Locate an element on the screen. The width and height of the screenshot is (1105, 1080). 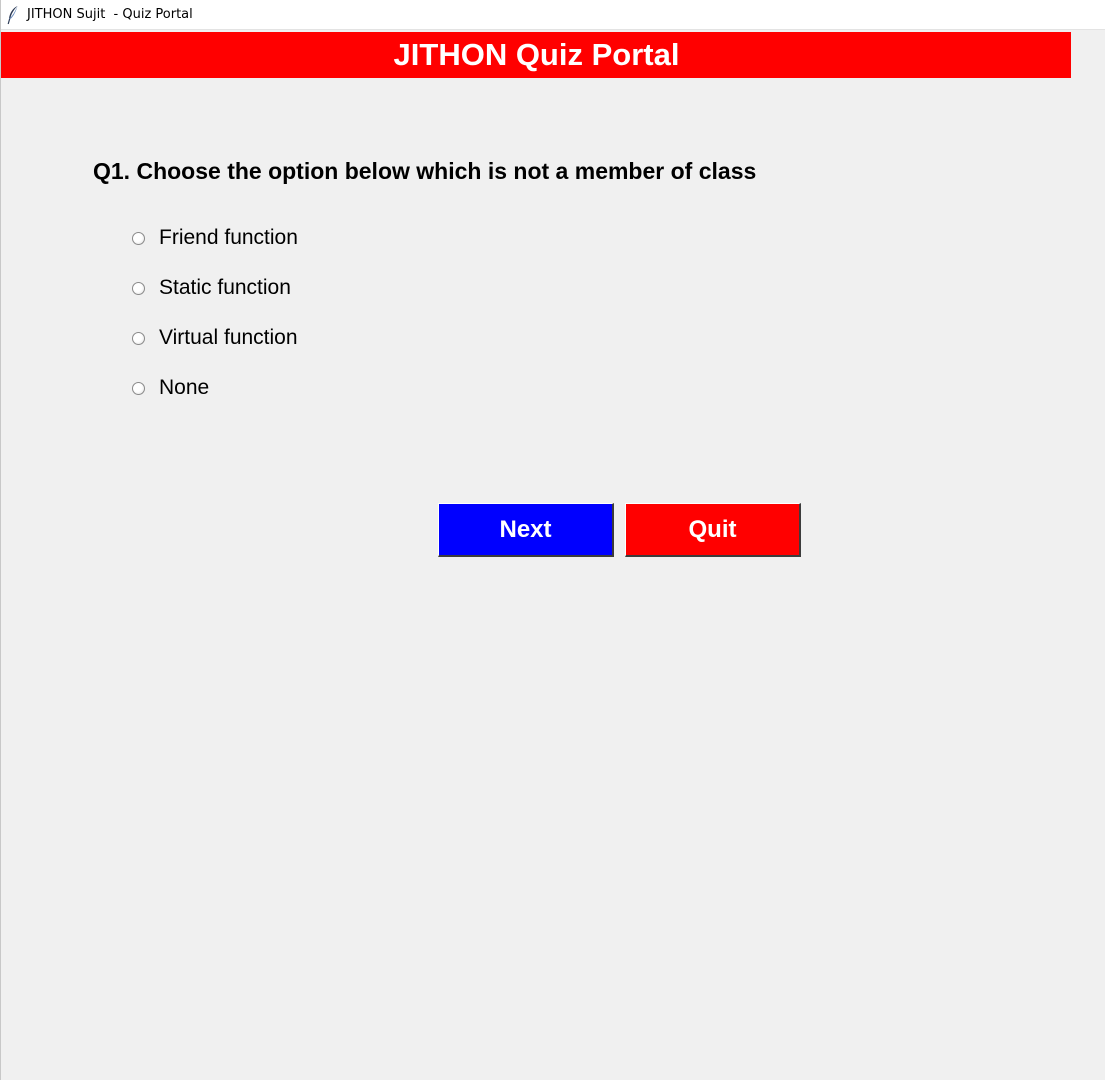
option-label: Virtual function is located at coordinates (228, 337).